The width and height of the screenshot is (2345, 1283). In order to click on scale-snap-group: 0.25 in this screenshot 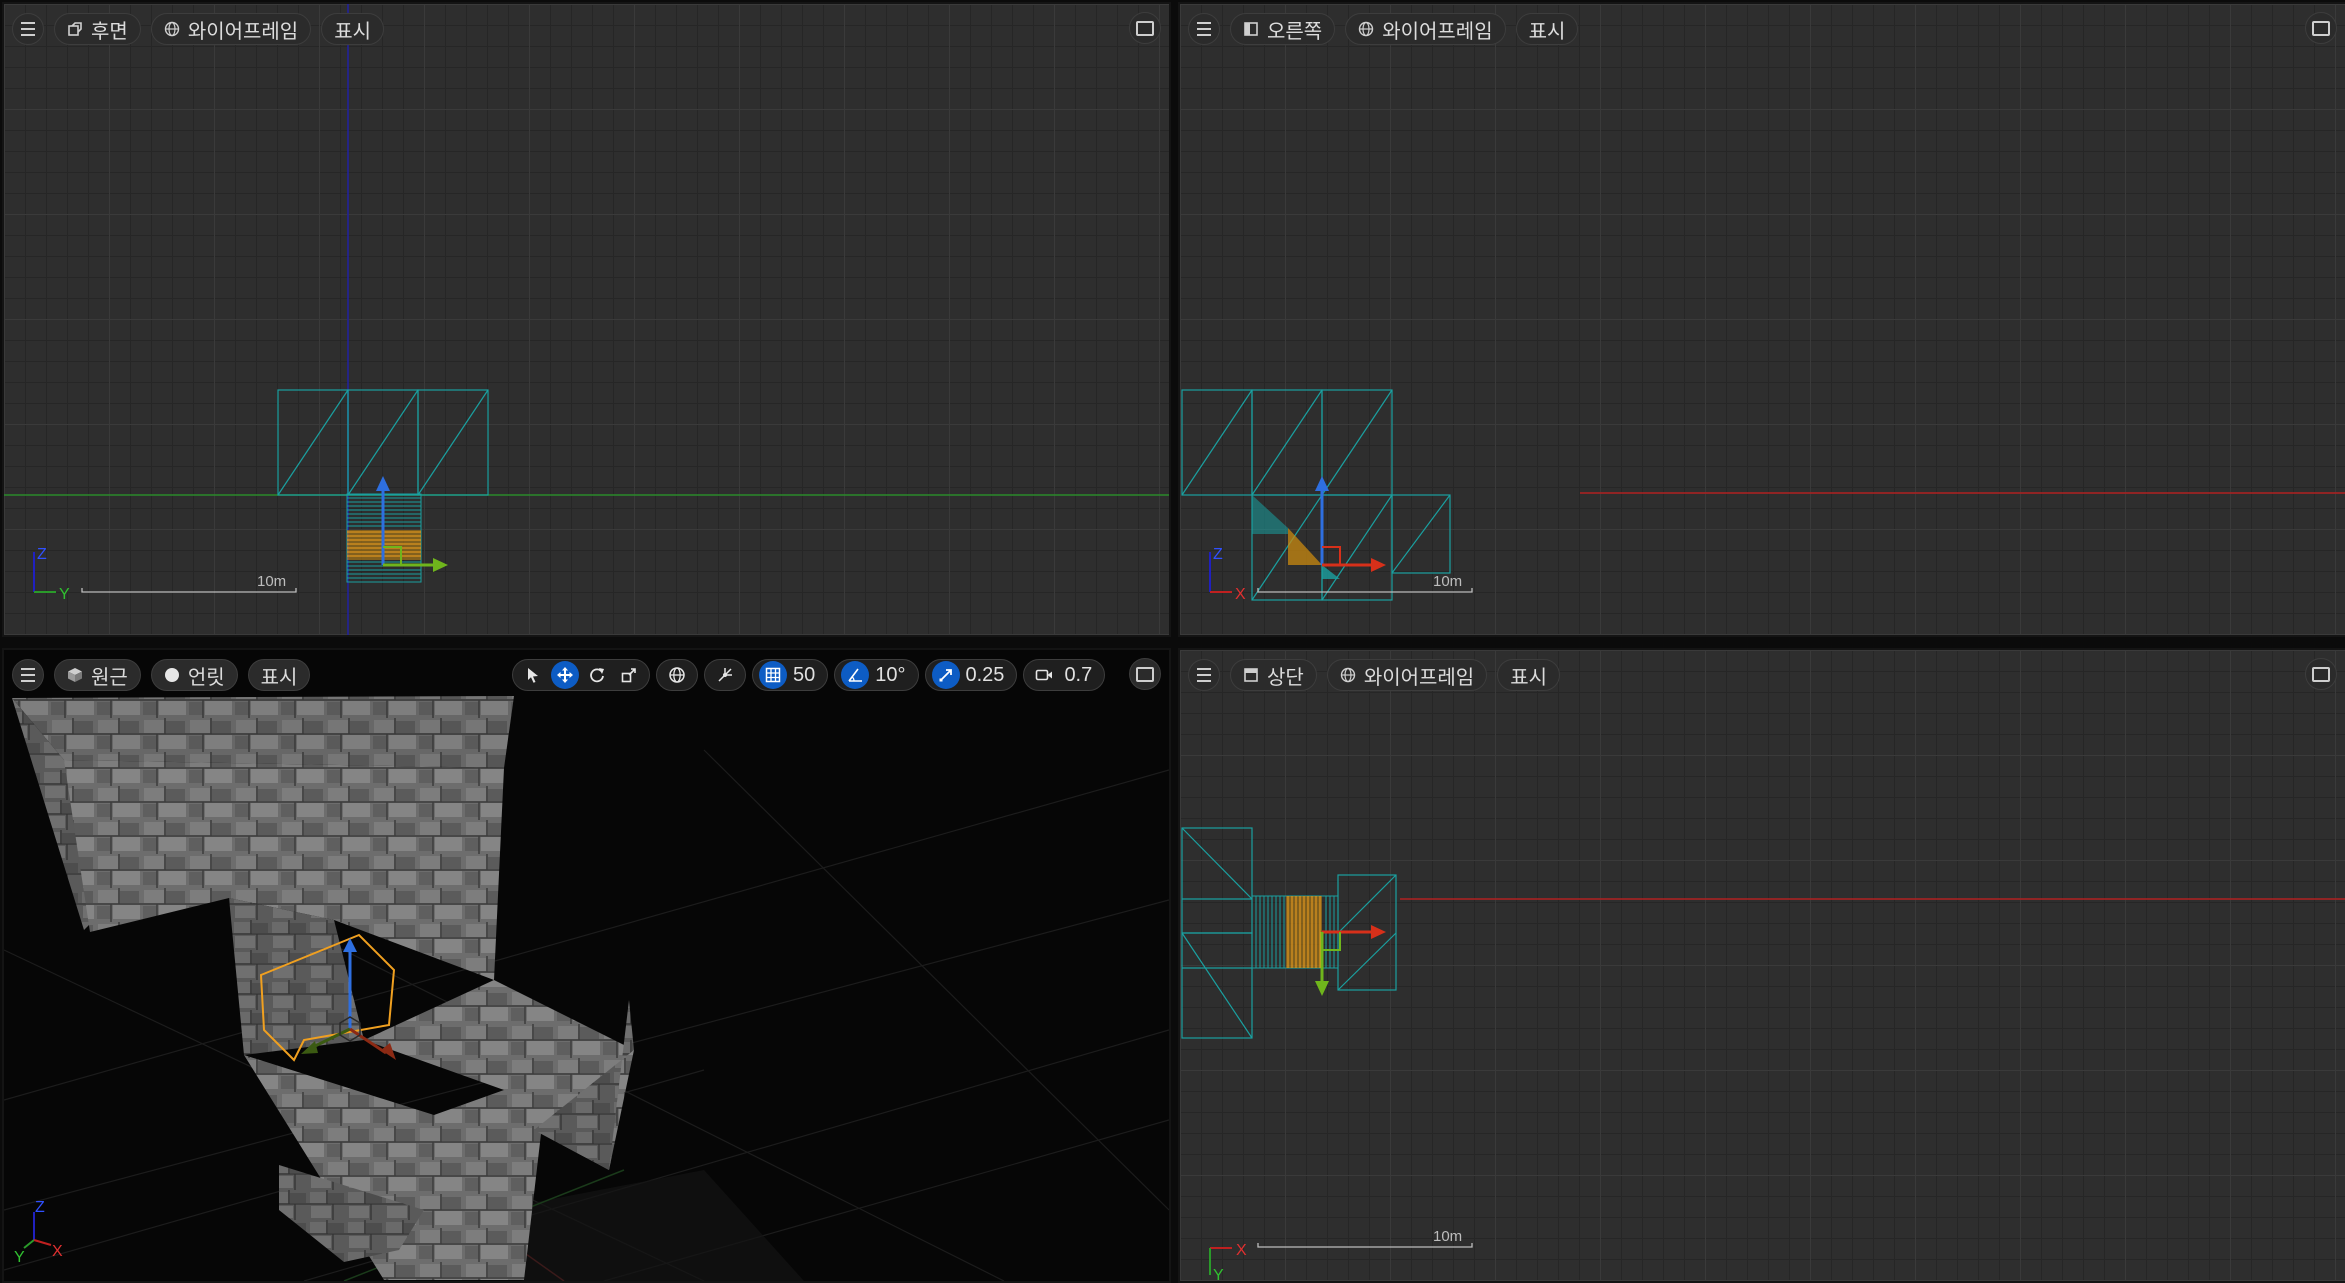, I will do `click(971, 675)`.